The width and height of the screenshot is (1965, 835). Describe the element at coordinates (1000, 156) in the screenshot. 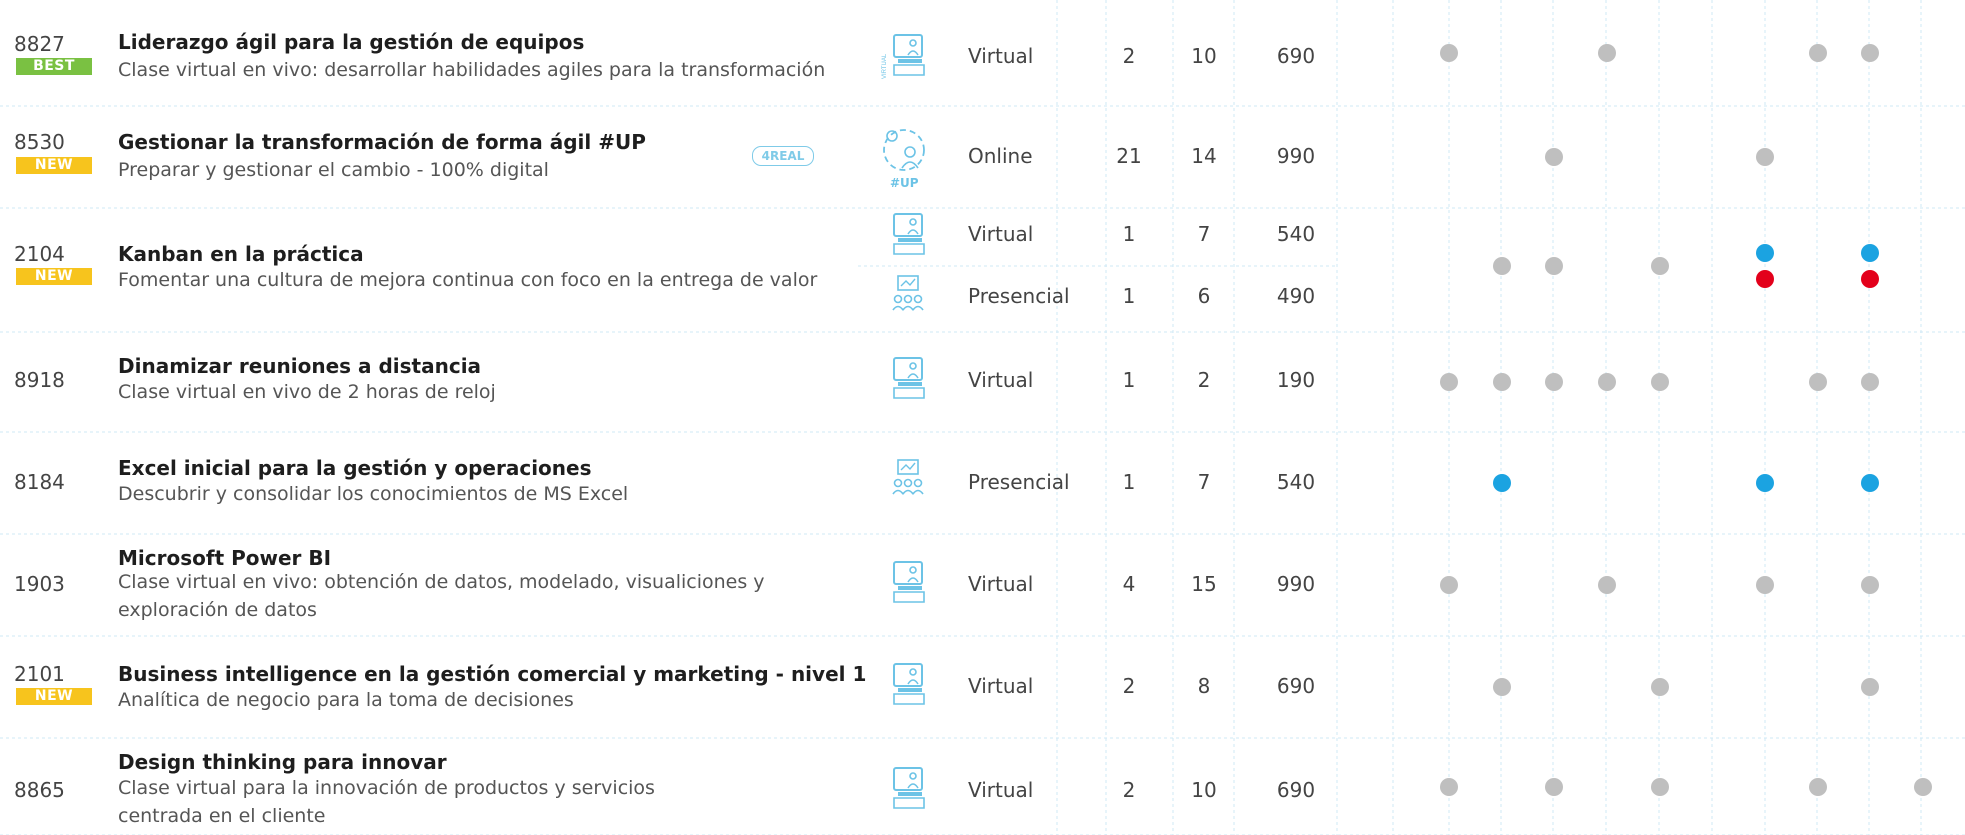

I see `modality-label: Online` at that location.